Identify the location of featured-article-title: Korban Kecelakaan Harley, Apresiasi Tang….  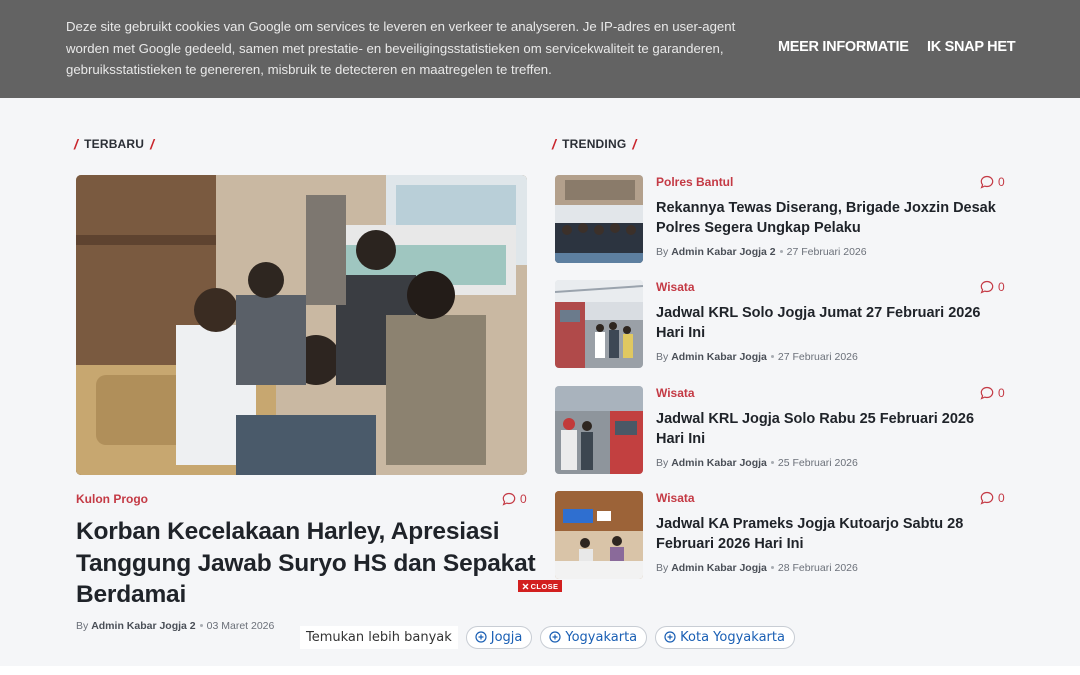
(306, 563).